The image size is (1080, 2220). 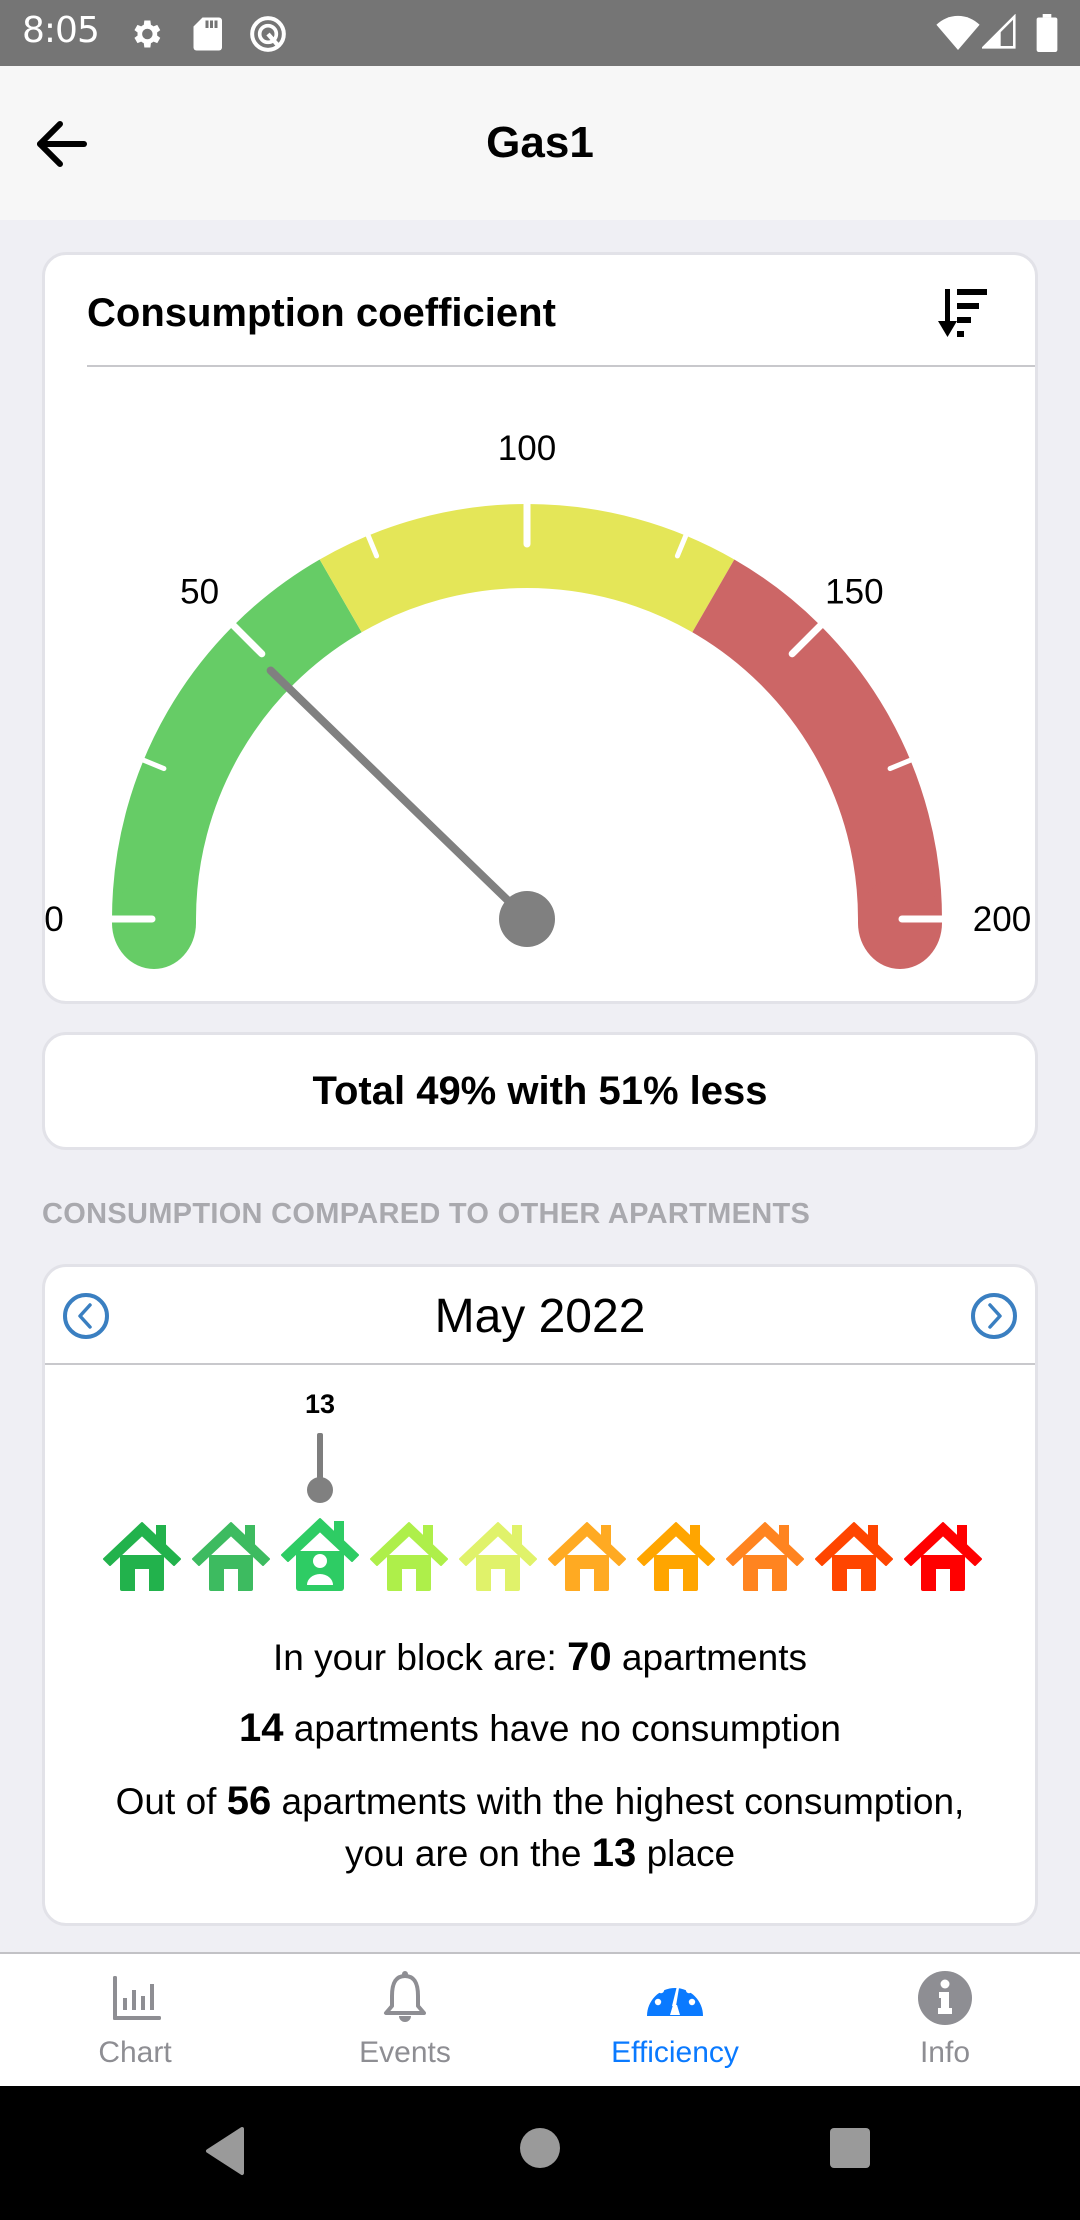 I want to click on tab-chart: Chart, so click(x=135, y=2021).